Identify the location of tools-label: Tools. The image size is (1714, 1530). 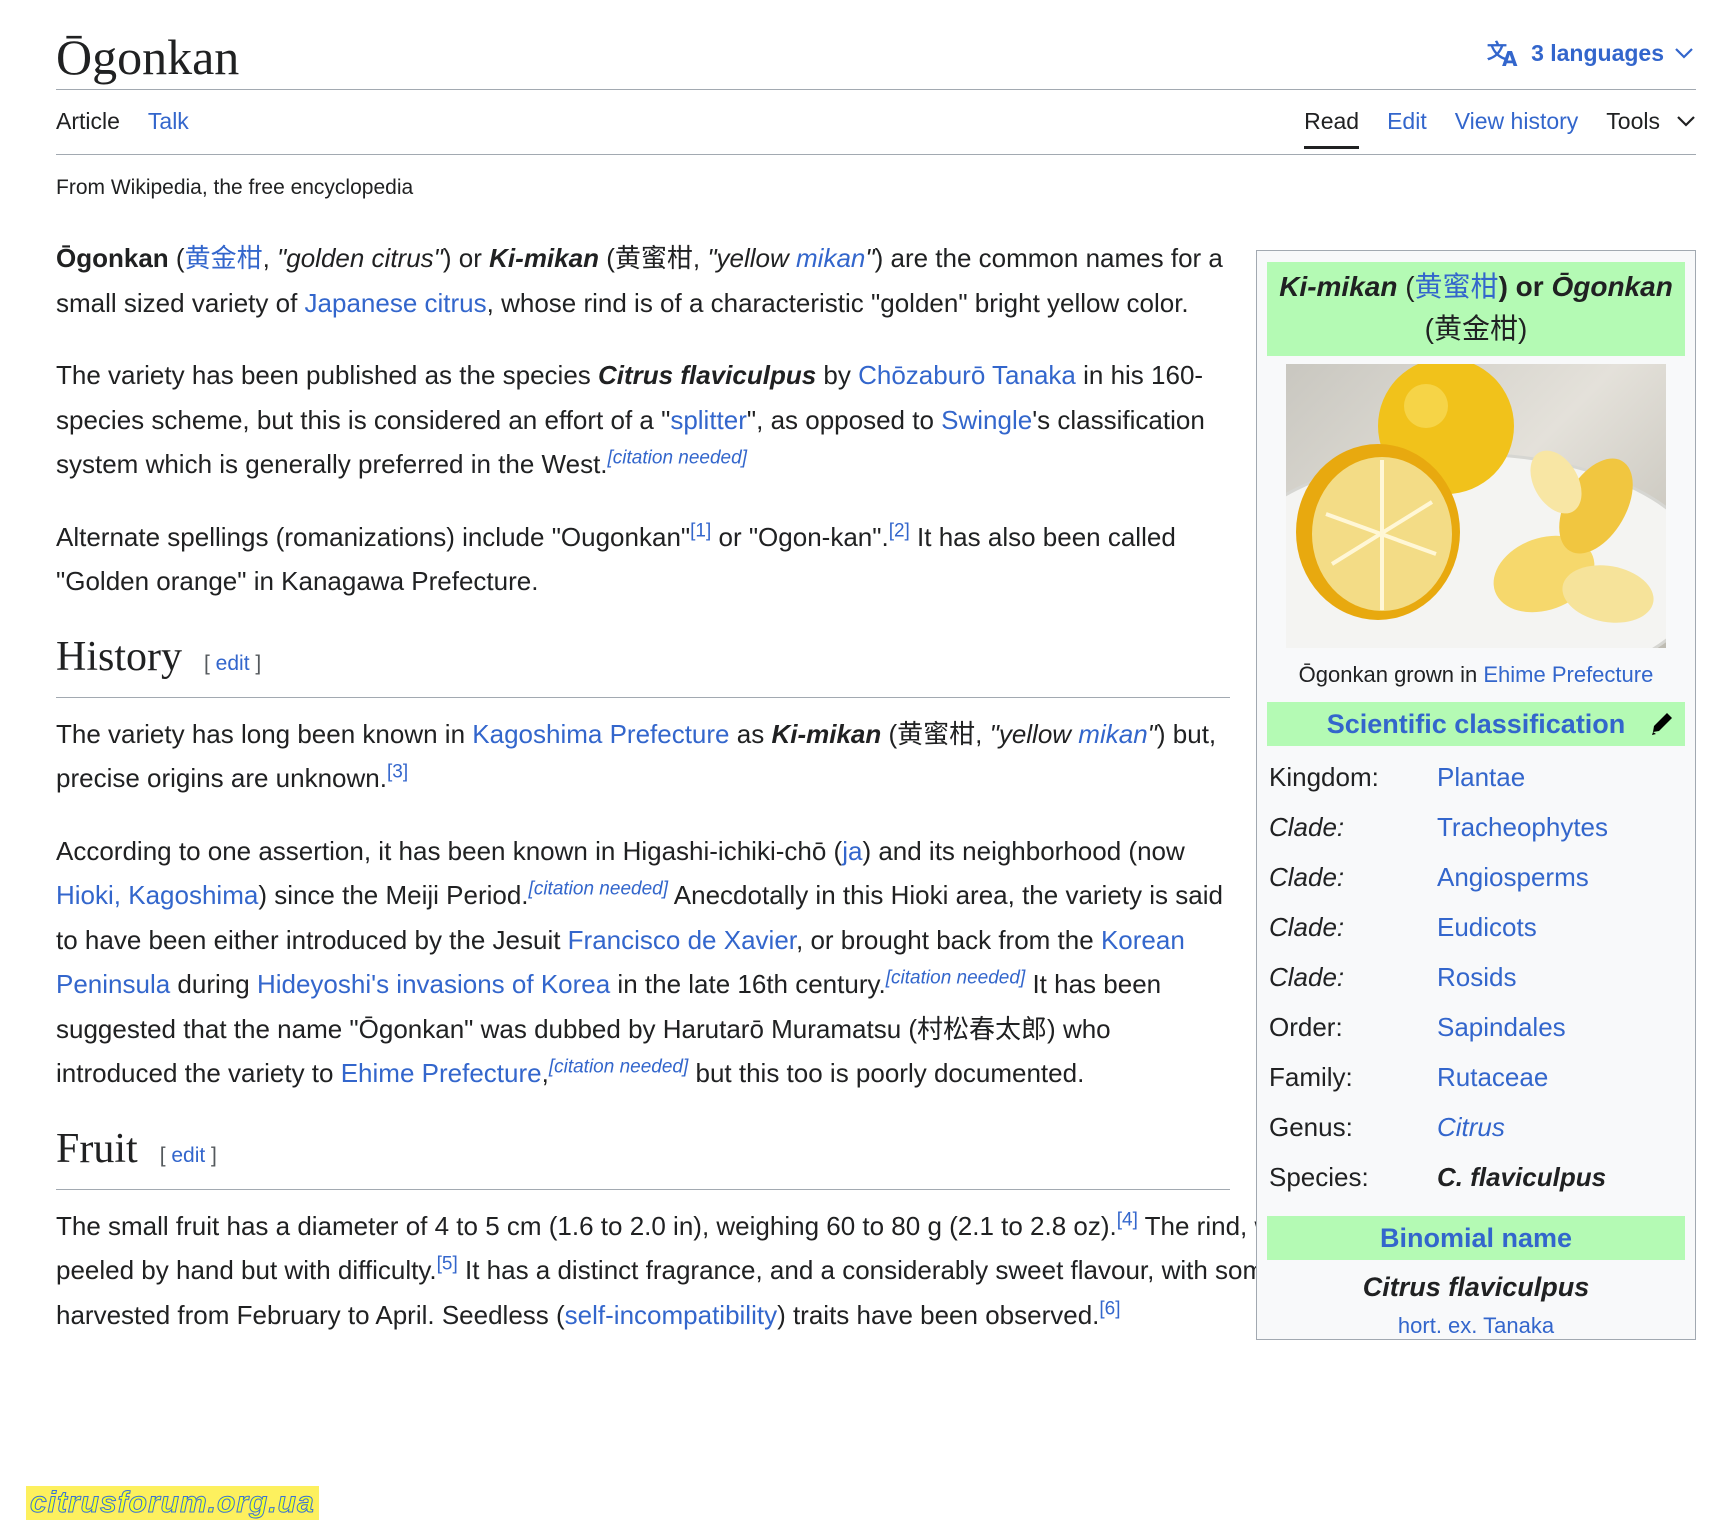
(1633, 121).